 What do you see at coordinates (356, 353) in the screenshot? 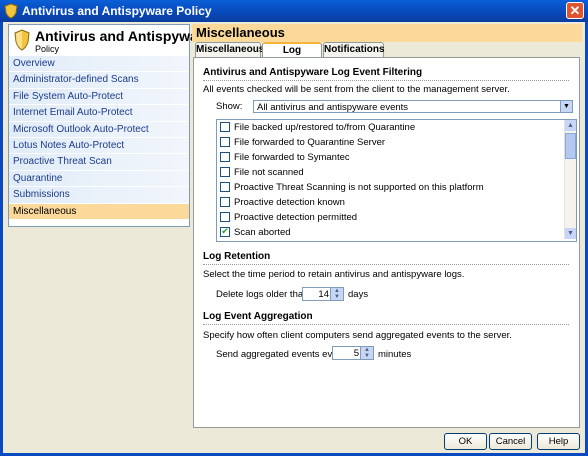
I see `send-events-value: 5` at bounding box center [356, 353].